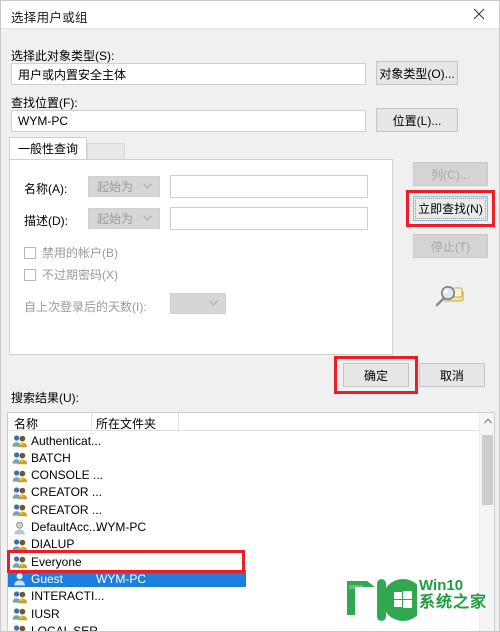 Image resolution: width=500 pixels, height=632 pixels. What do you see at coordinates (453, 603) in the screenshot?
I see `watermark-line2: 系统之家` at bounding box center [453, 603].